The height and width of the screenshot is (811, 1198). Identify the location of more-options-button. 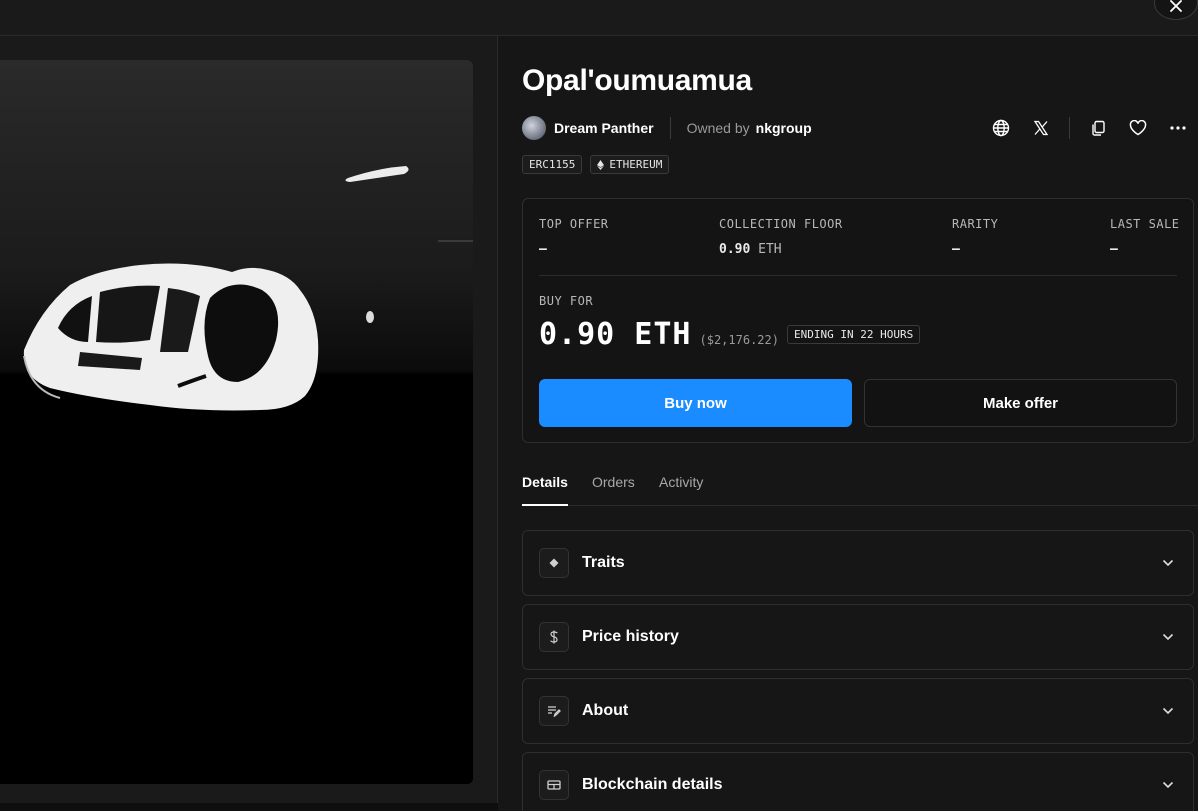
(1178, 128).